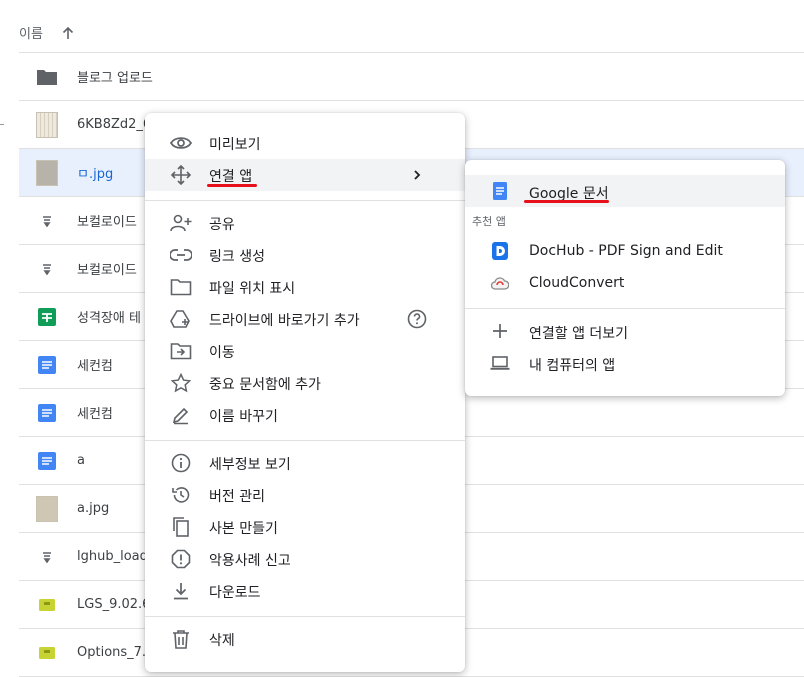 This screenshot has width=804, height=677. I want to click on laptop-icon, so click(500, 363).